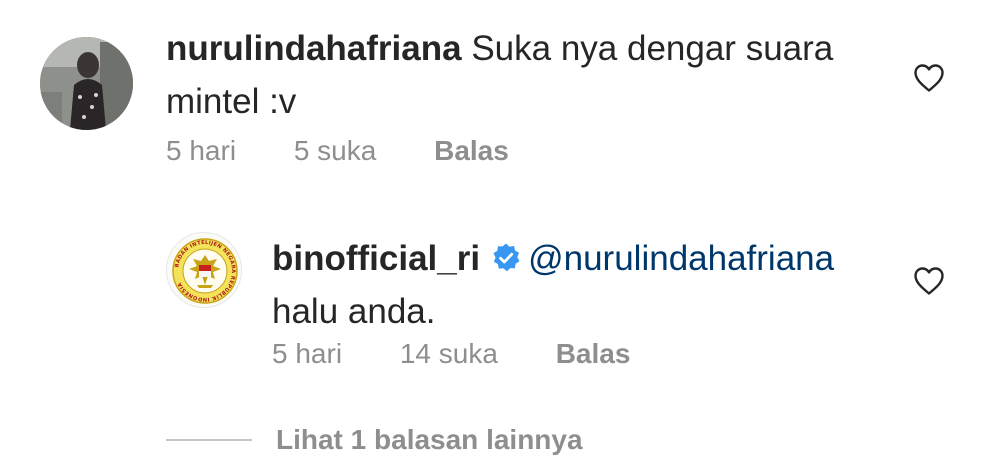  I want to click on reply-meta: 5 hari 14 suka Balas, so click(476, 354).